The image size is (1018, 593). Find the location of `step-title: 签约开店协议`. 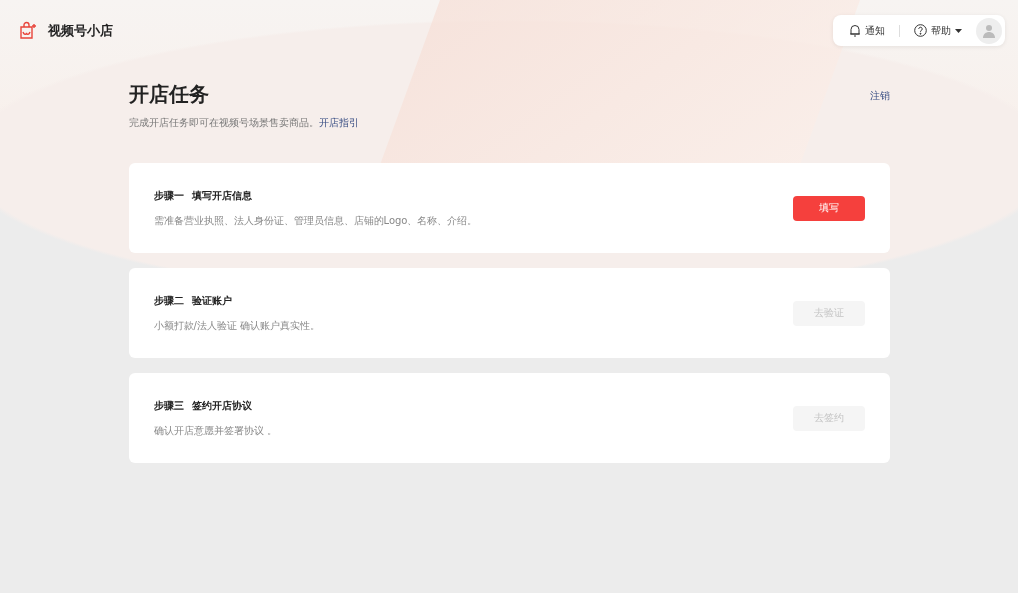

step-title: 签约开店协议 is located at coordinates (221, 405).